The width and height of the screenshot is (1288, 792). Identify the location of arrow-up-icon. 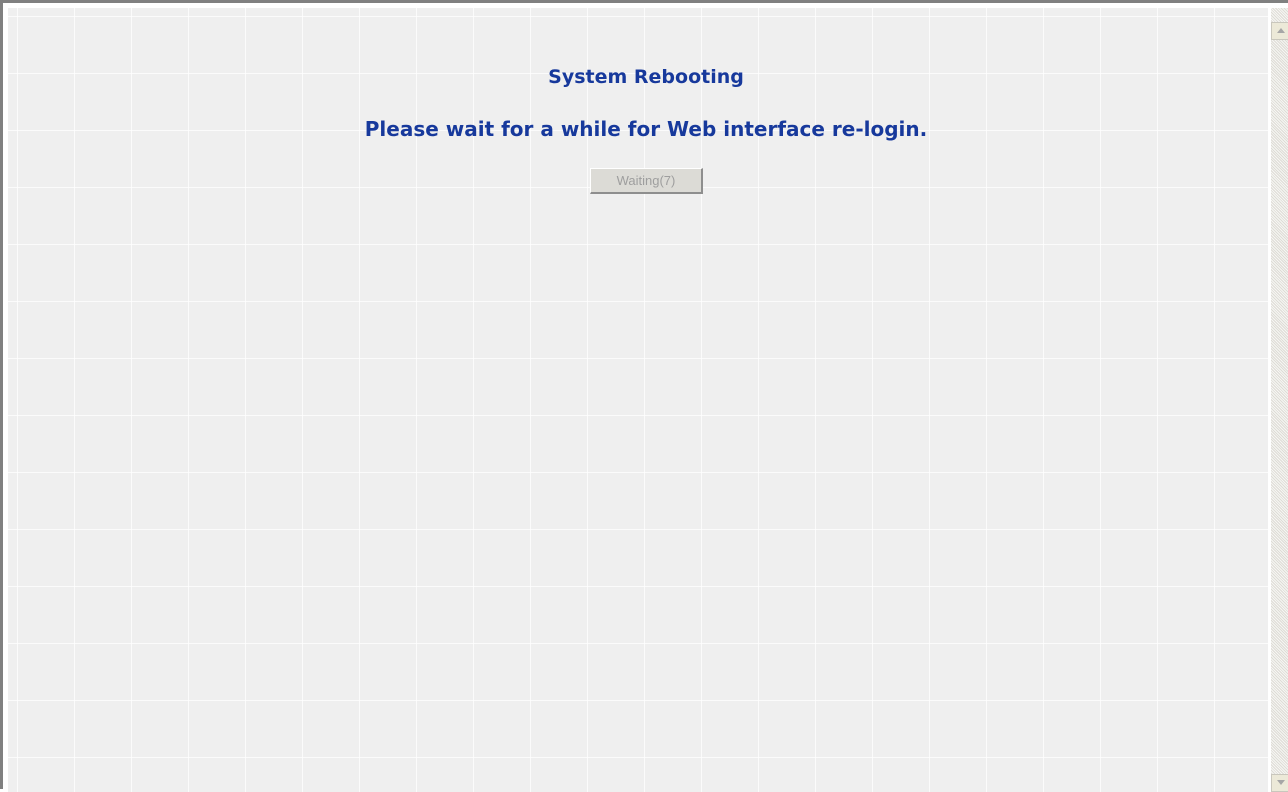
(1281, 30).